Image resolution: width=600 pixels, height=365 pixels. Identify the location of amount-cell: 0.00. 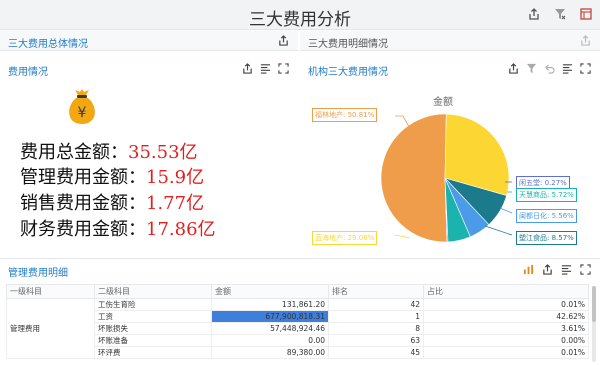
(270, 340).